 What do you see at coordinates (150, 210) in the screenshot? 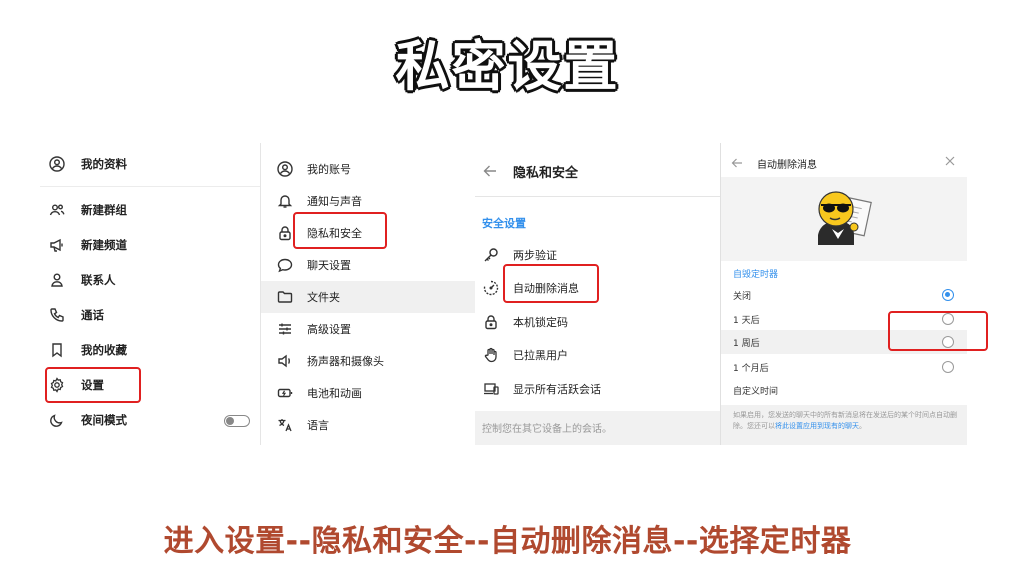
I see `menu-item-new-group: 新建群组` at bounding box center [150, 210].